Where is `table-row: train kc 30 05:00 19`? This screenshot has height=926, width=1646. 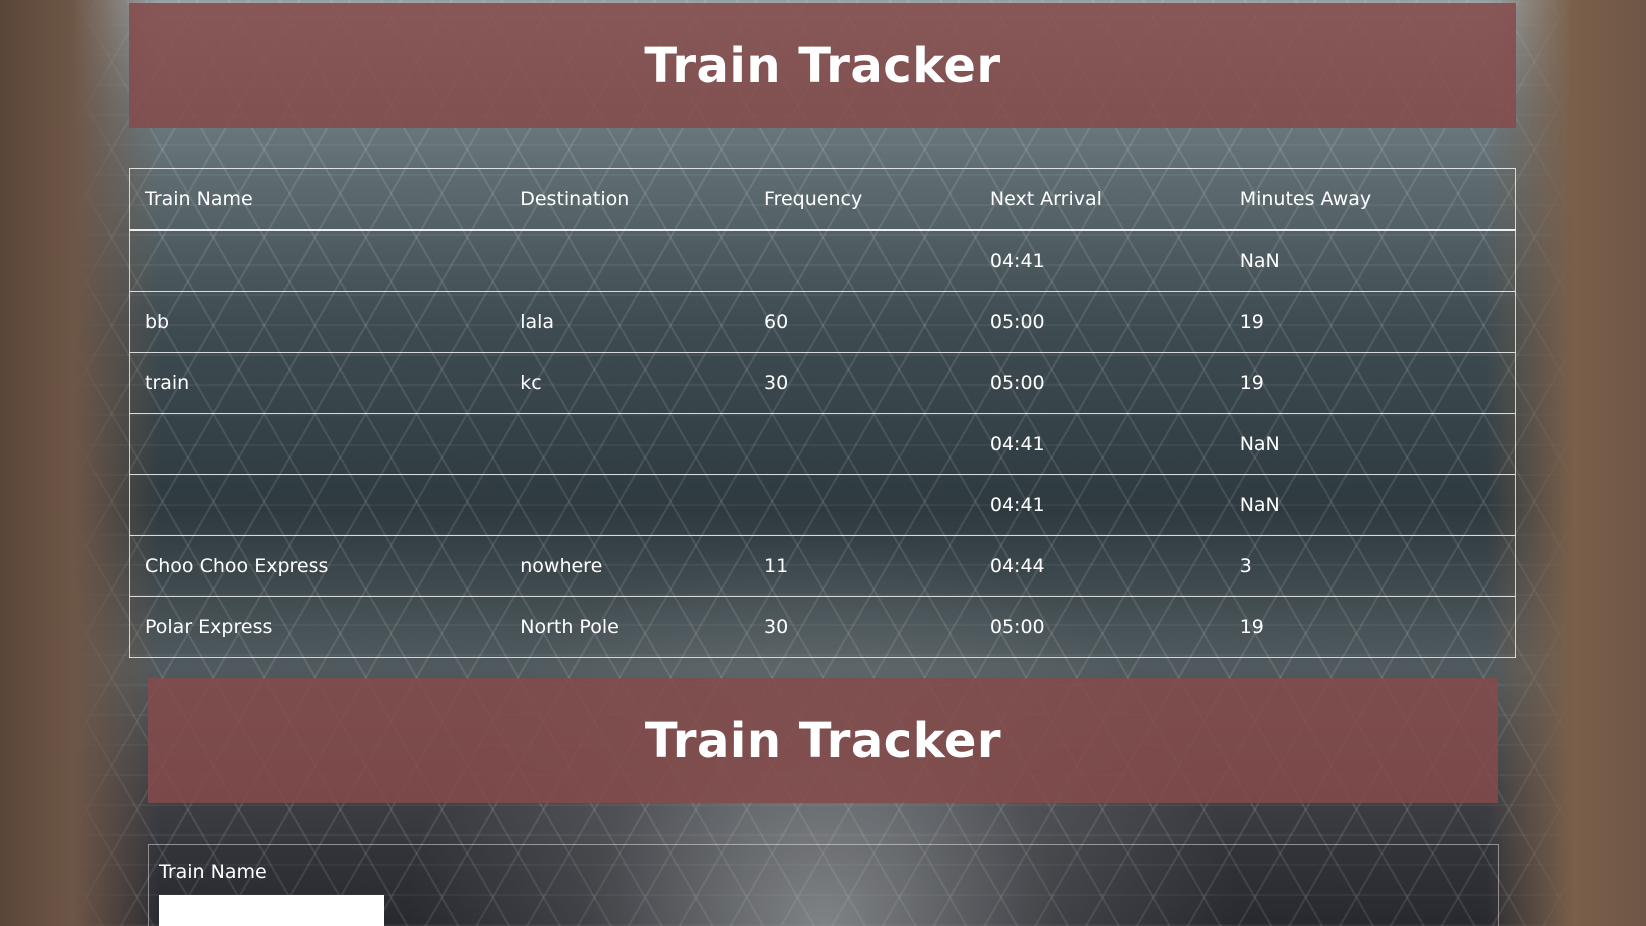
table-row: train kc 30 05:00 19 is located at coordinates (822, 383).